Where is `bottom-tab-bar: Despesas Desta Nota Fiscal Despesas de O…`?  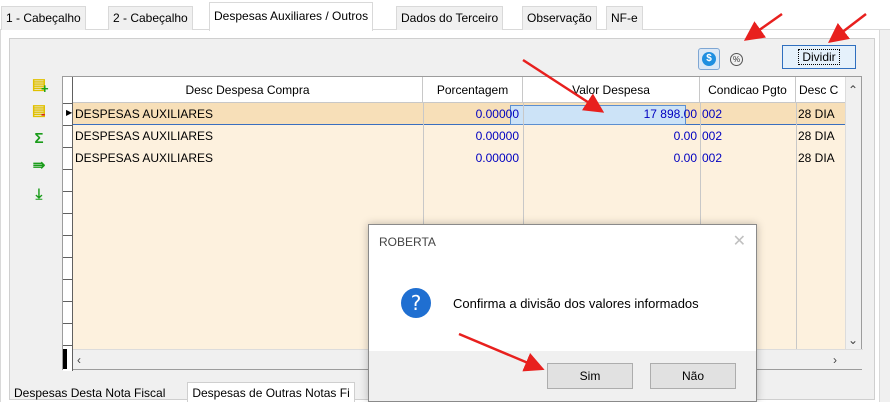 bottom-tab-bar: Despesas Desta Nota Fiscal Despesas de O… is located at coordinates (194, 392).